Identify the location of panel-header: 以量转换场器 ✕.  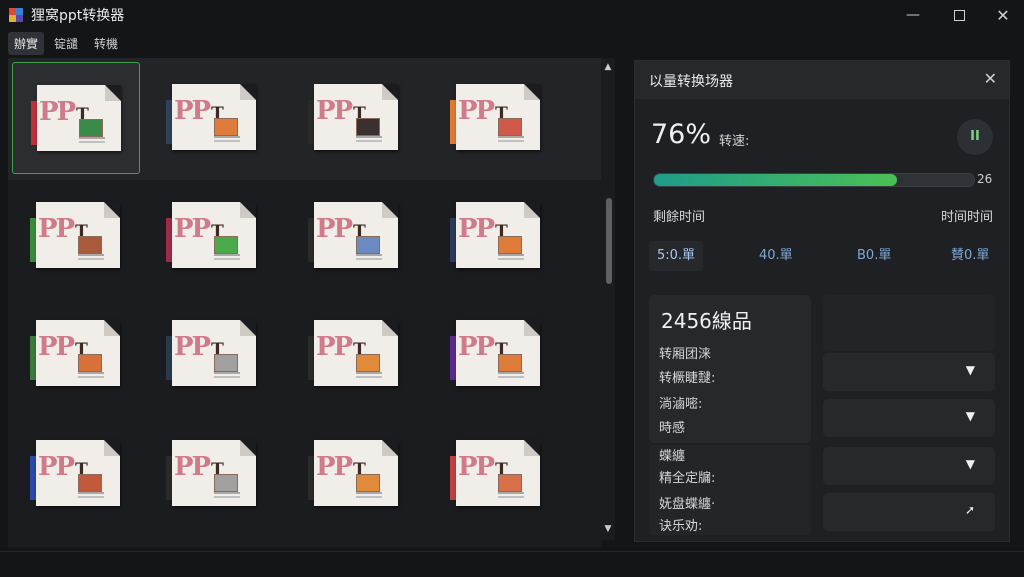
(822, 80).